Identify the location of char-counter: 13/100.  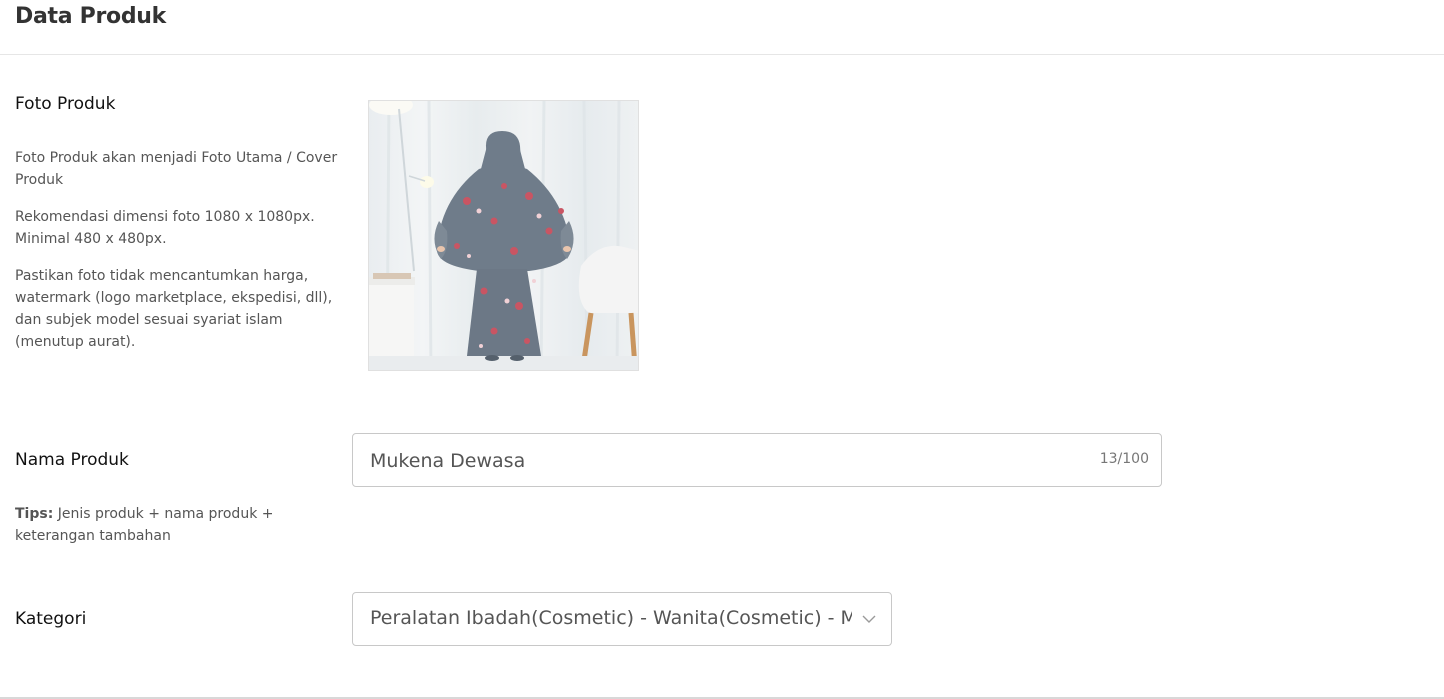
(1124, 459).